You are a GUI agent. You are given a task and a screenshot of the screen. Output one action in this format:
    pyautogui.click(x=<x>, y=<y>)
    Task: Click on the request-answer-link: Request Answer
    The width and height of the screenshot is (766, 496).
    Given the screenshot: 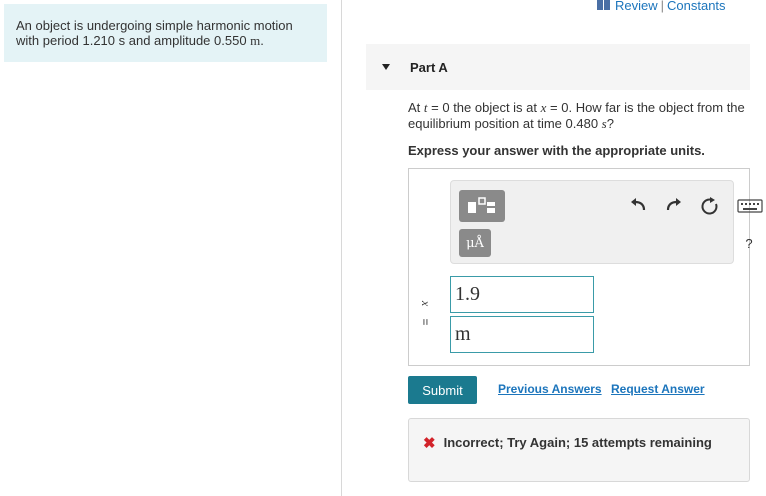 What is the action you would take?
    pyautogui.click(x=658, y=389)
    